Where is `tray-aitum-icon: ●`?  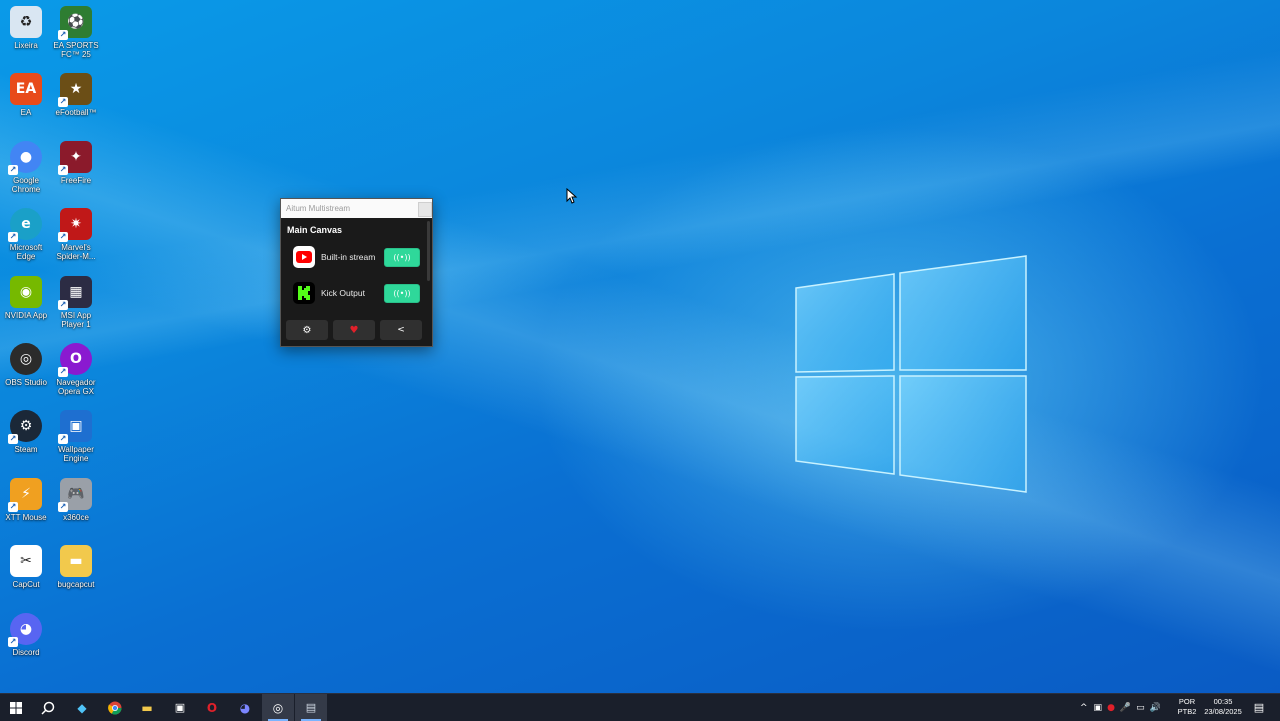 tray-aitum-icon: ● is located at coordinates (1111, 708).